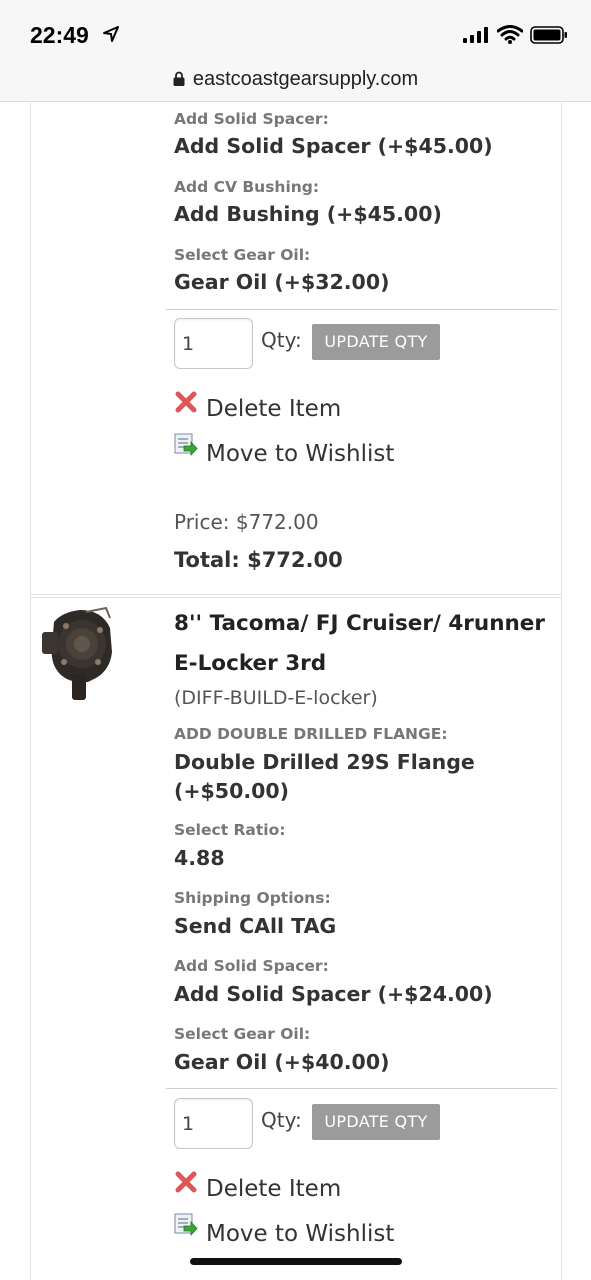 This screenshot has width=591, height=1280. I want to click on option-value: Add Solid Spacer (+$45.00), so click(333, 146).